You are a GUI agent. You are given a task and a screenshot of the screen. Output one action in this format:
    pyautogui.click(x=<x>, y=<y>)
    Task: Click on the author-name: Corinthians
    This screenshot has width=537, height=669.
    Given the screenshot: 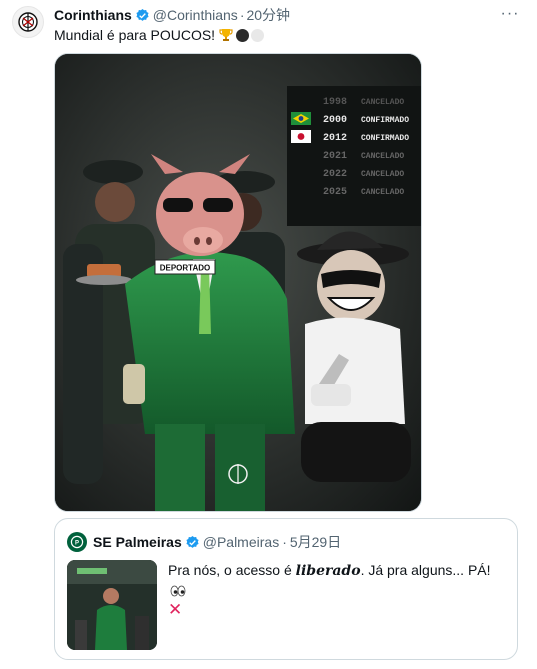 What is the action you would take?
    pyautogui.click(x=93, y=15)
    